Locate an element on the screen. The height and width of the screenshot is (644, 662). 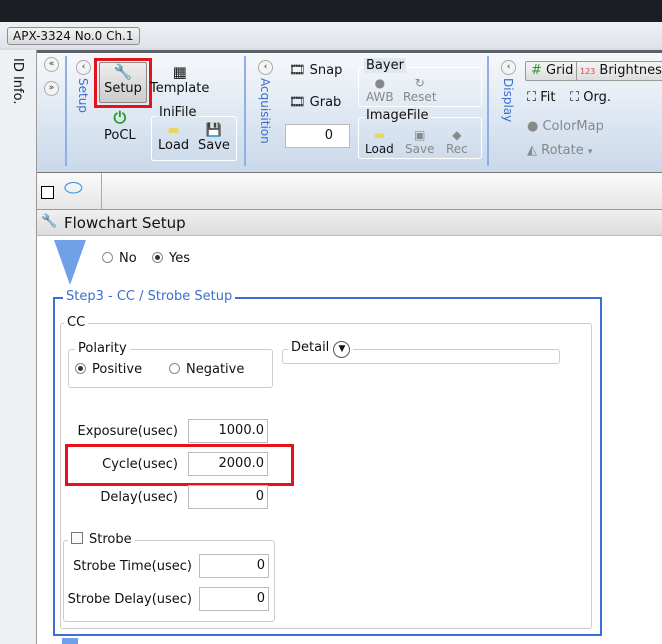
radio-positive: Positive is located at coordinates (108, 369).